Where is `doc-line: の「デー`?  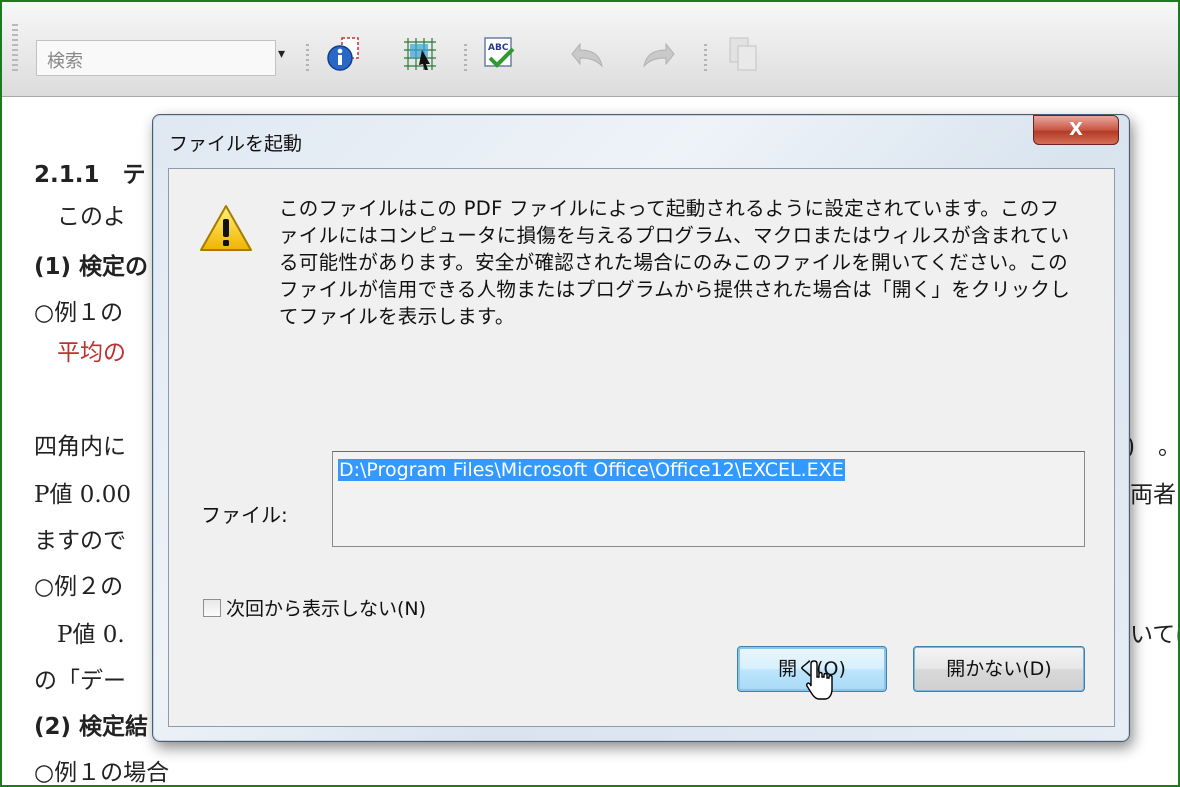
doc-line: の「デー is located at coordinates (80, 681).